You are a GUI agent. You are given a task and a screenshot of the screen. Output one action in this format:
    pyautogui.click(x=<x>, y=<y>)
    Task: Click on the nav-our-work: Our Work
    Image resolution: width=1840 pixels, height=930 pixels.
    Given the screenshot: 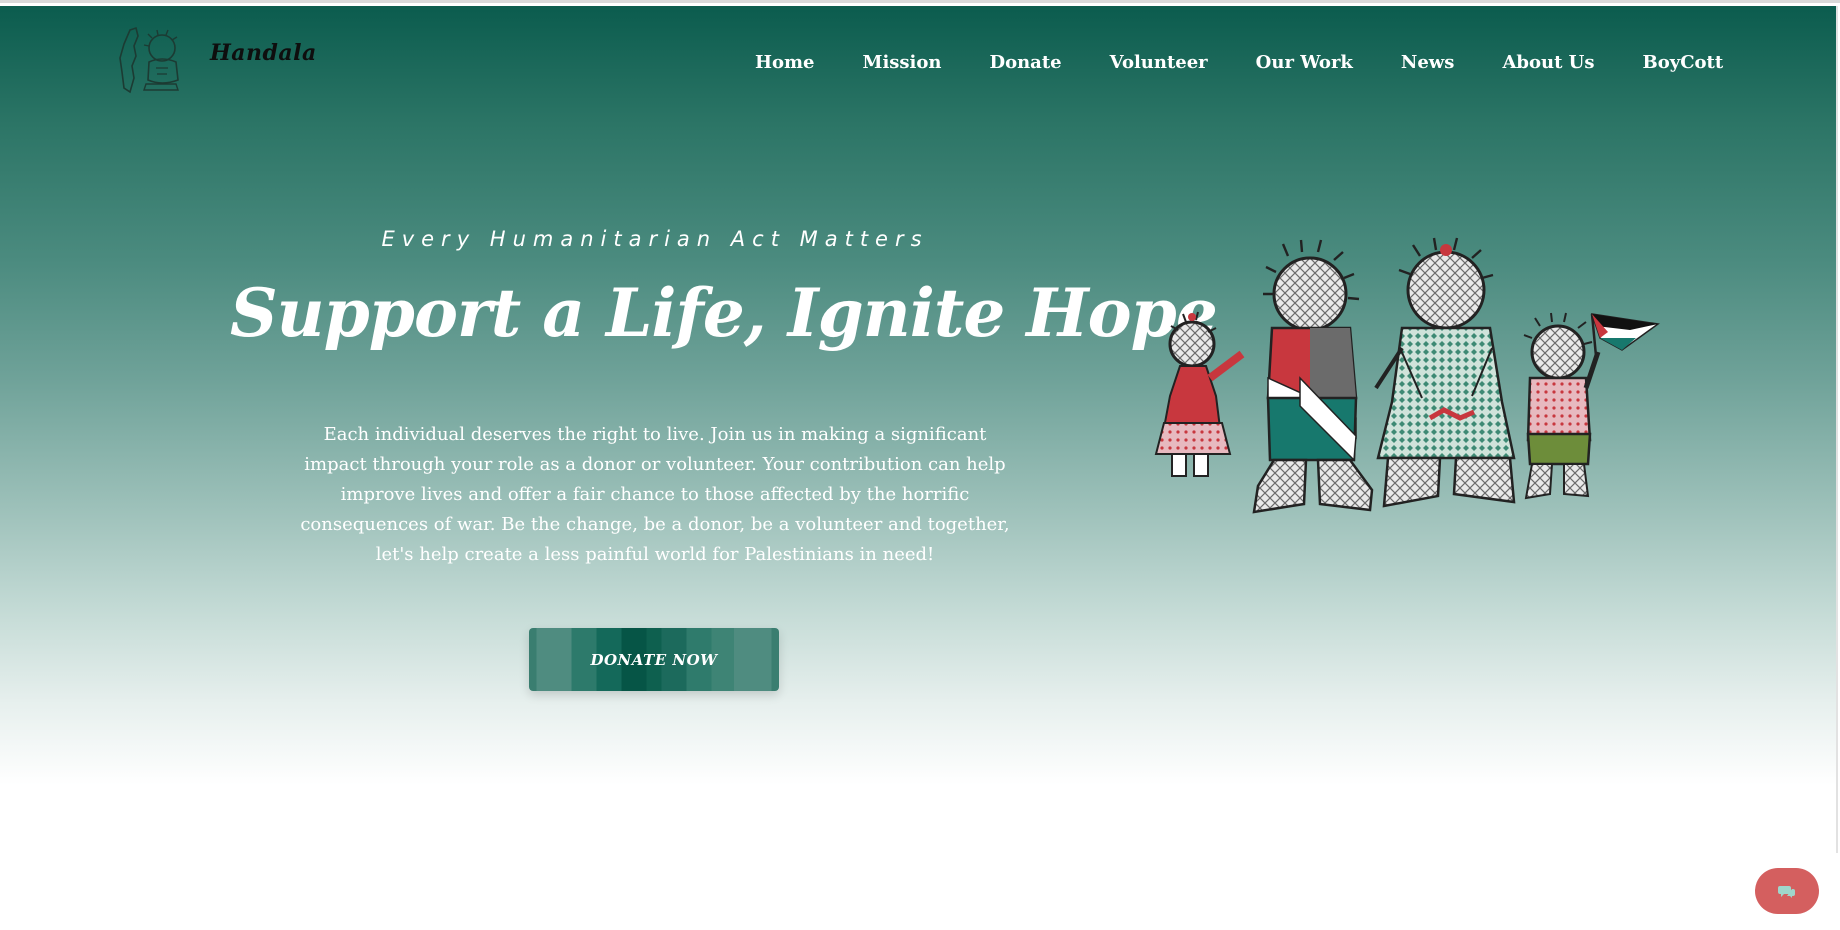 What is the action you would take?
    pyautogui.click(x=1304, y=62)
    